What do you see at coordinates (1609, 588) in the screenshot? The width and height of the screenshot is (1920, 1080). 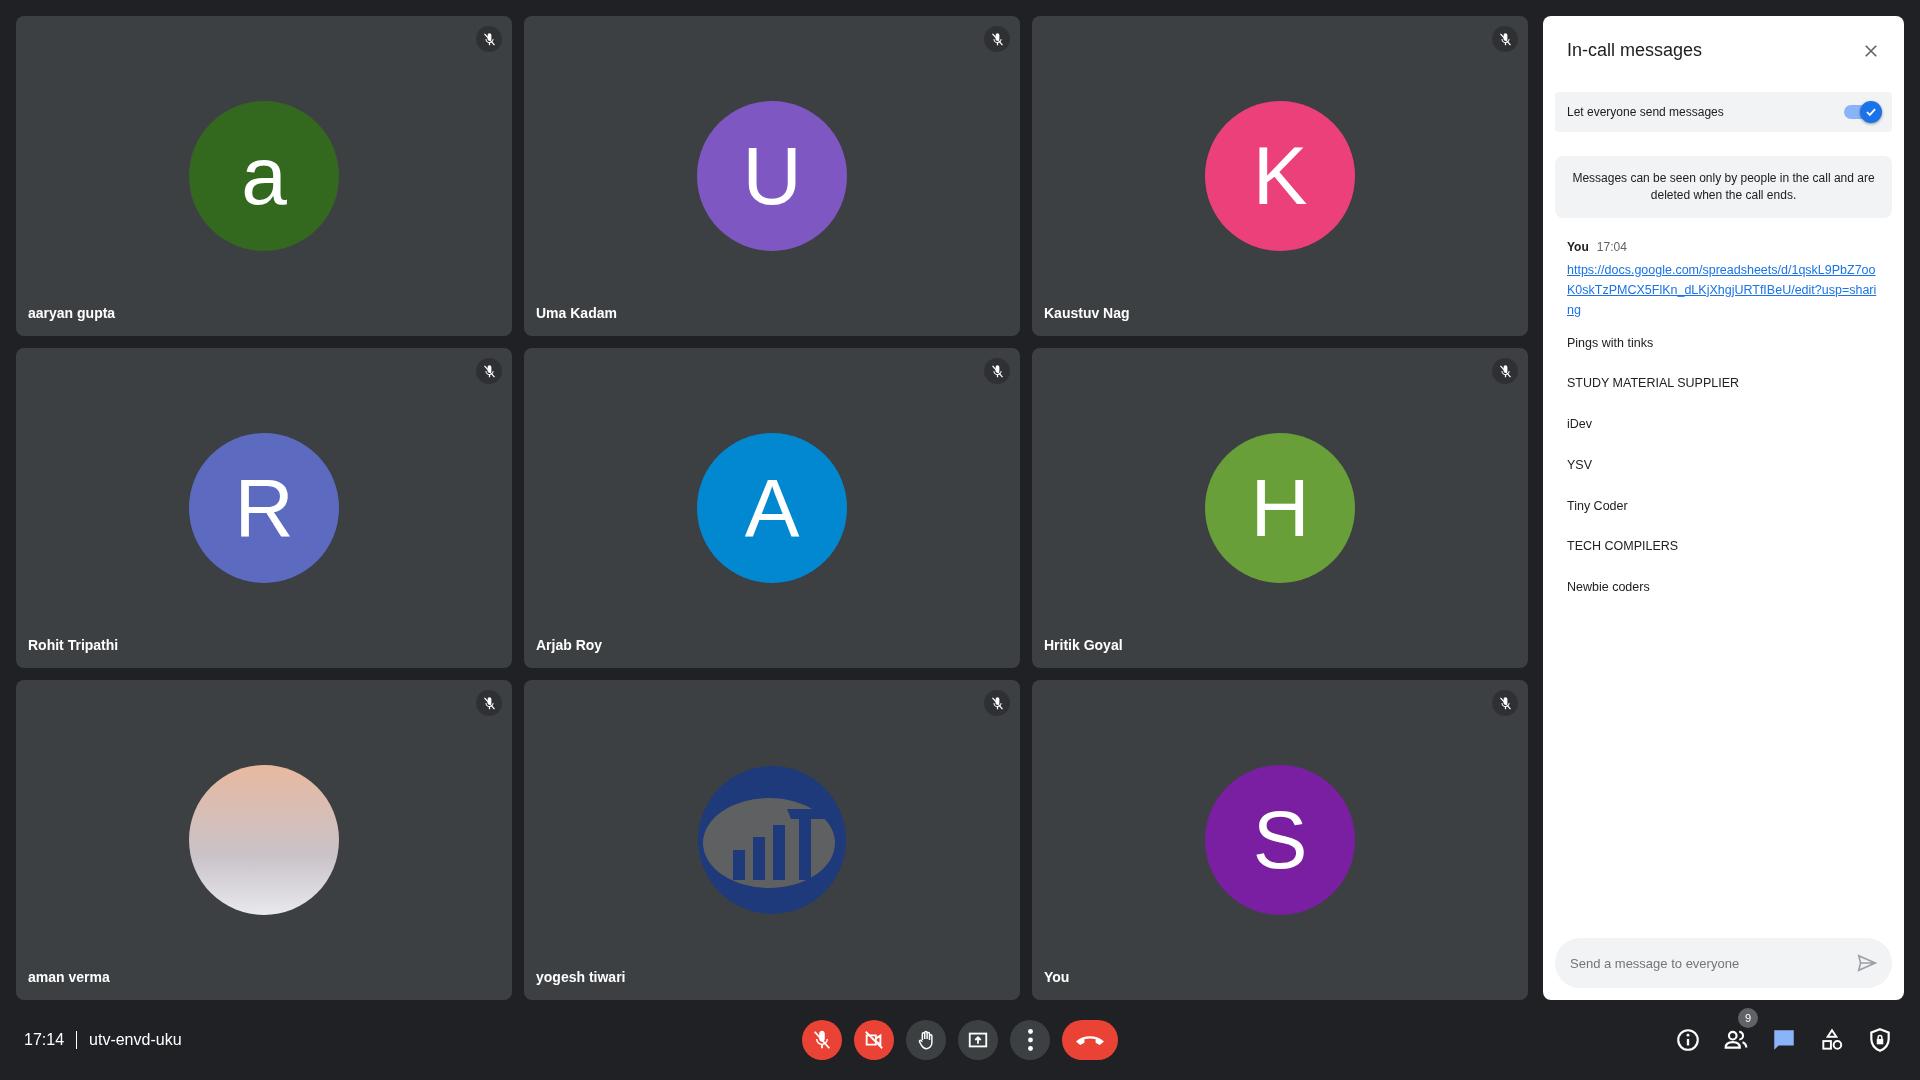 I see `message-text: Newbie coders` at bounding box center [1609, 588].